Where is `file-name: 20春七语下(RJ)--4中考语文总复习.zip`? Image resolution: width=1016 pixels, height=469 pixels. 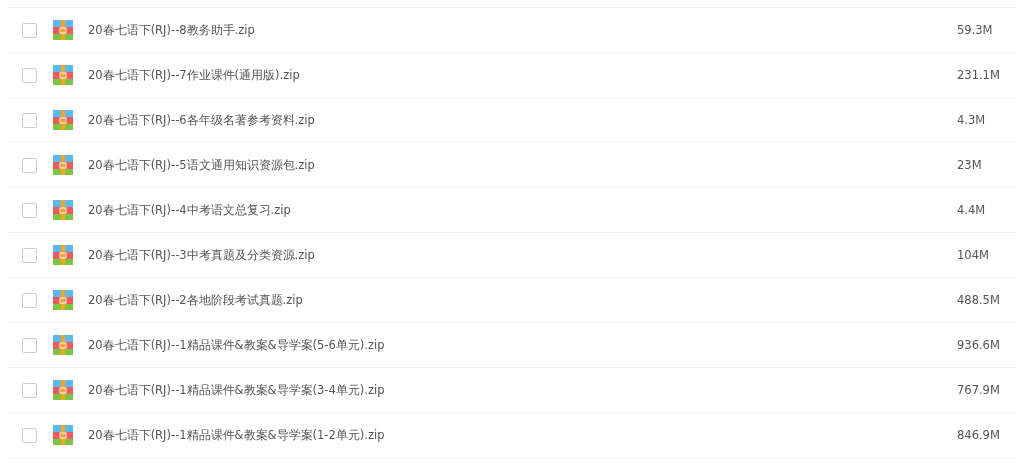
file-name: 20春七语下(RJ)--4中考语文总复习.zip is located at coordinates (522, 210).